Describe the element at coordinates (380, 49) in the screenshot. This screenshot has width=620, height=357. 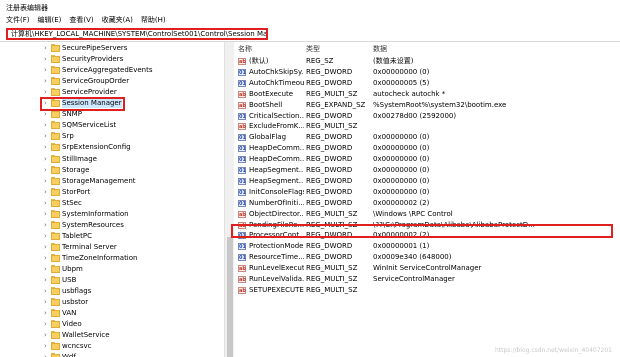
I see `column-header-data: 数据` at that location.